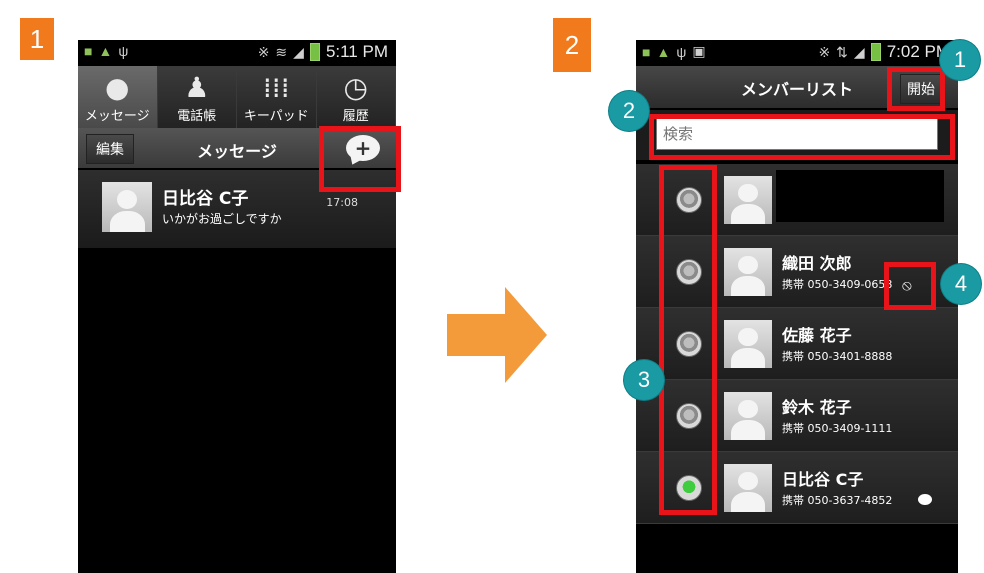 The width and height of the screenshot is (984, 573). What do you see at coordinates (925, 499) in the screenshot?
I see `sms-bubble-icon` at bounding box center [925, 499].